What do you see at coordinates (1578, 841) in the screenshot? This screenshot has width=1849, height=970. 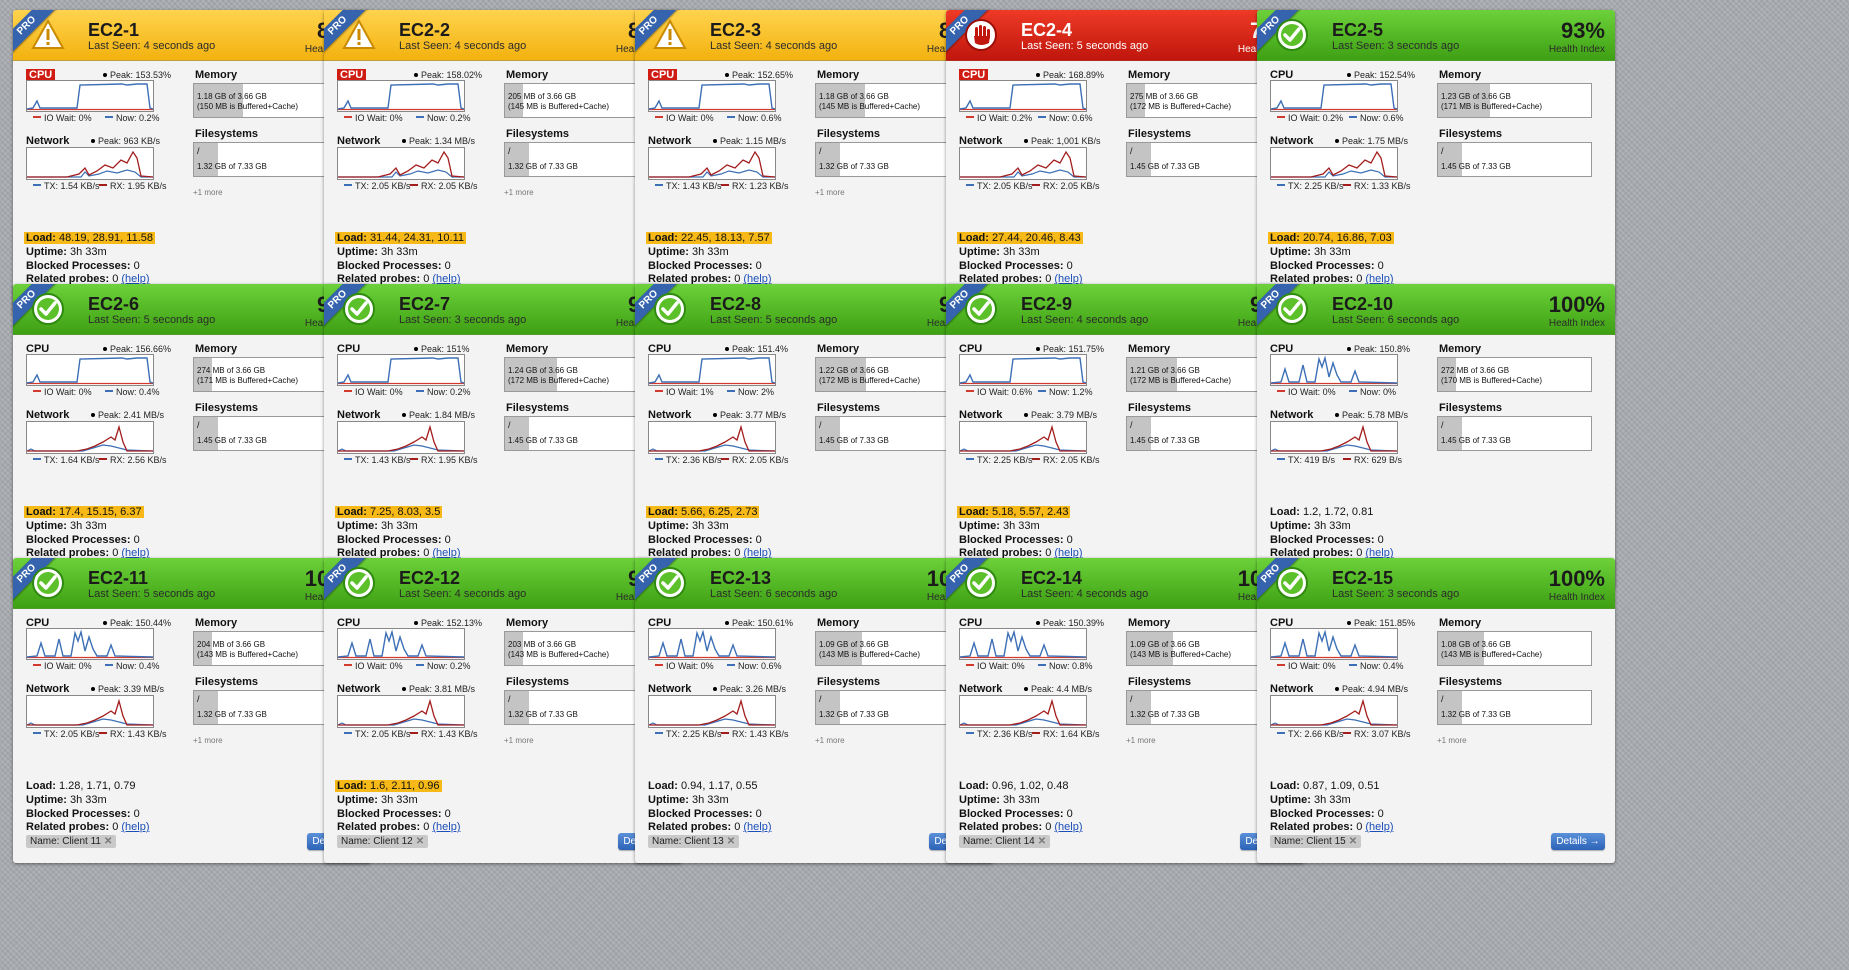 I see `details-button: Details →` at bounding box center [1578, 841].